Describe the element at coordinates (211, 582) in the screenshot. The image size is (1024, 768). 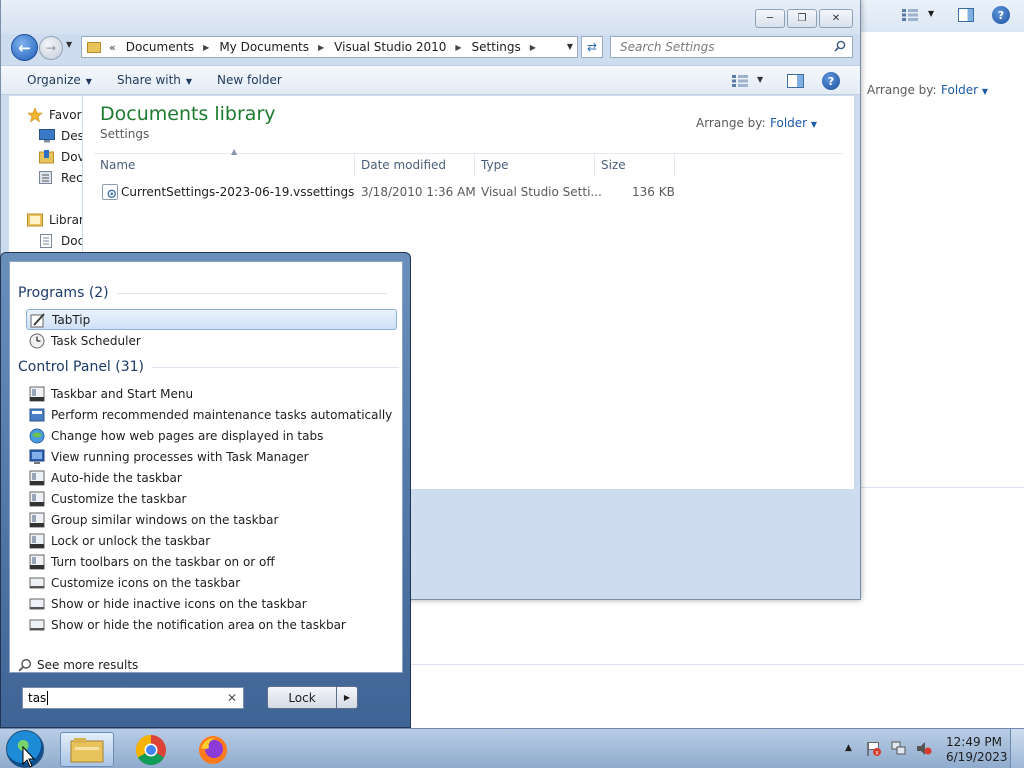
I see `result-control-panel-item: Customize icons on the taskbar` at that location.